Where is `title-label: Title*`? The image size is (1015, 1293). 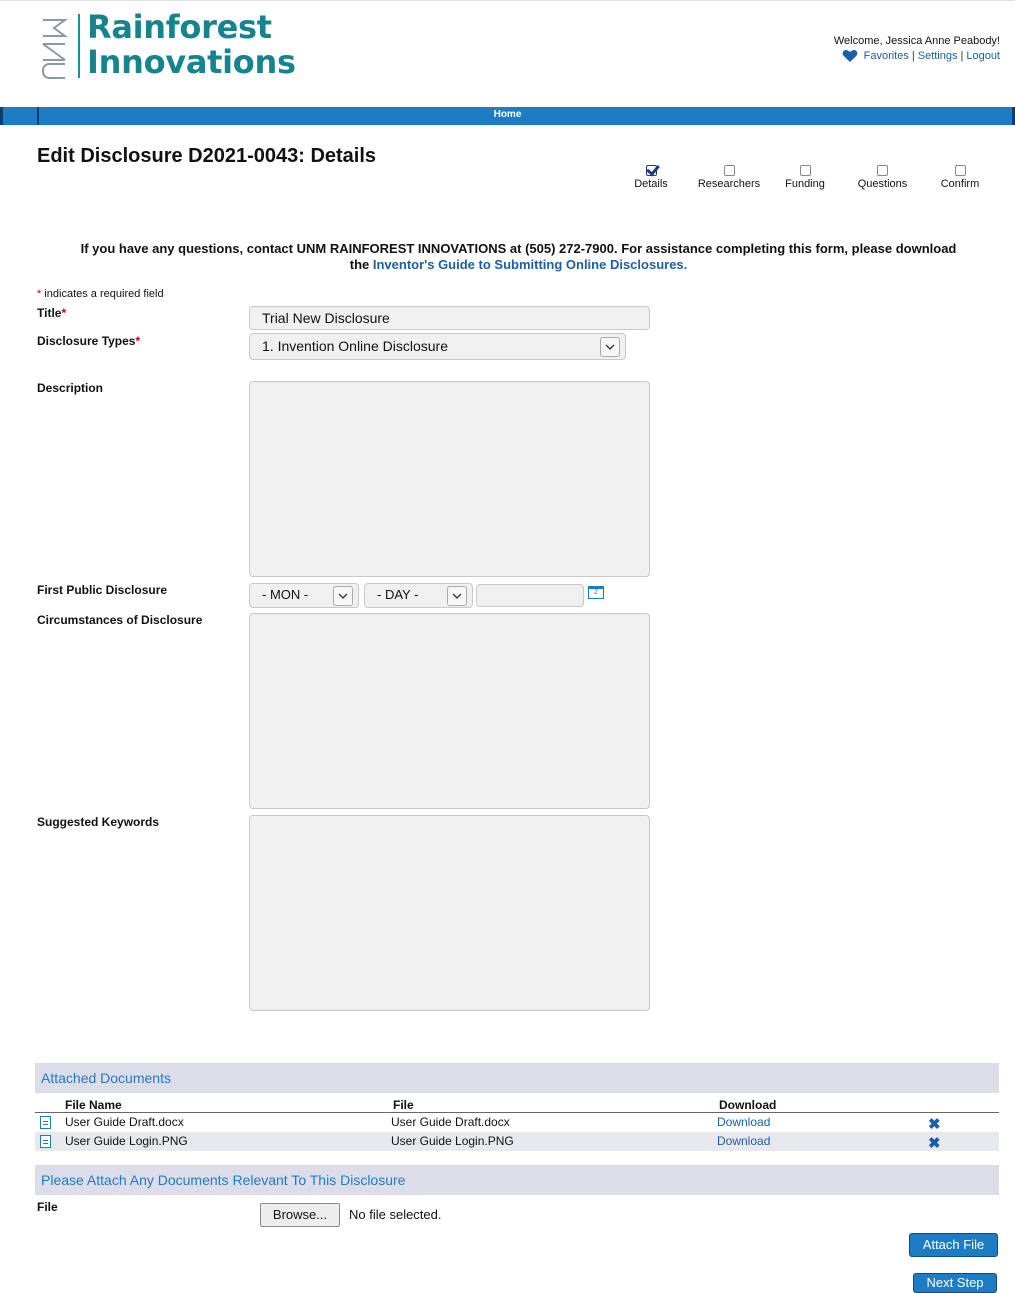 title-label: Title* is located at coordinates (51, 313).